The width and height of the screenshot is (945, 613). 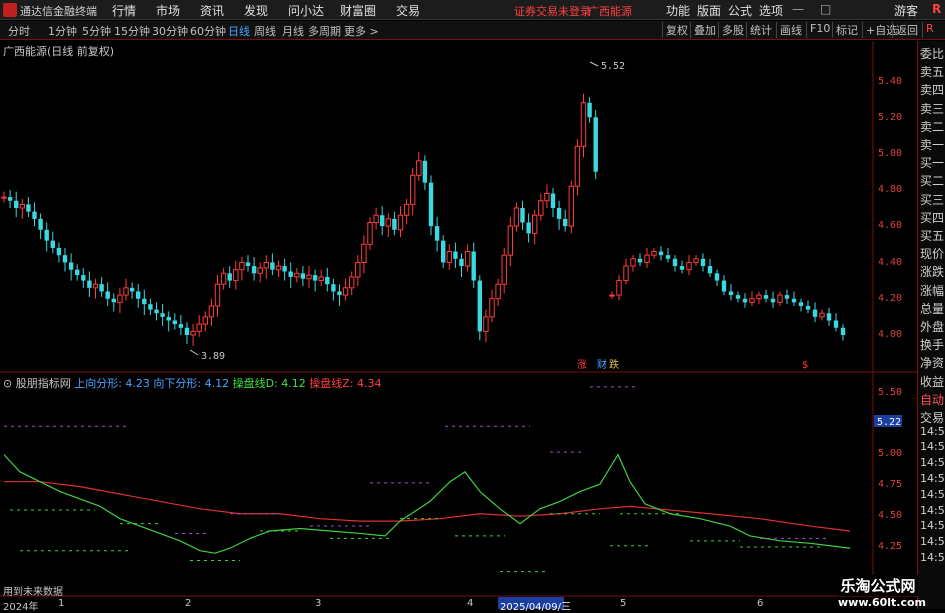 What do you see at coordinates (9, 383) in the screenshot?
I see `indicator-settings-icon: ⊙` at bounding box center [9, 383].